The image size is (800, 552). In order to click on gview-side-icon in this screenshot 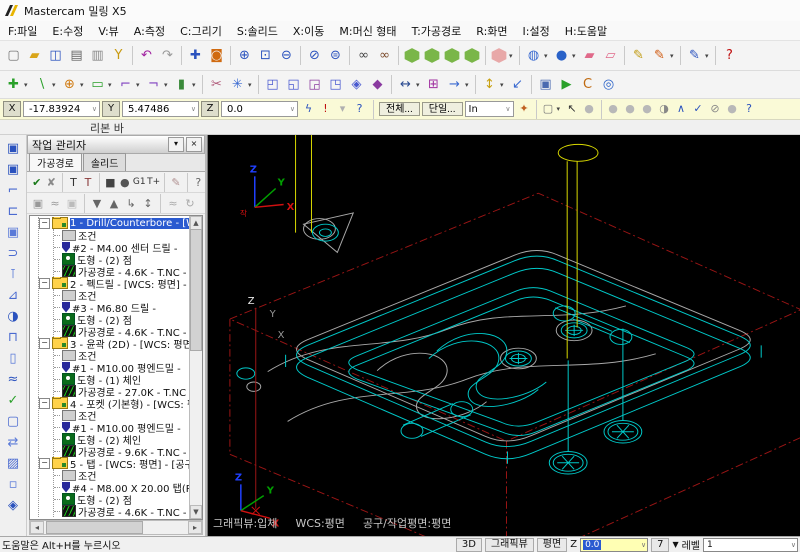, I will do `click(452, 55)`.